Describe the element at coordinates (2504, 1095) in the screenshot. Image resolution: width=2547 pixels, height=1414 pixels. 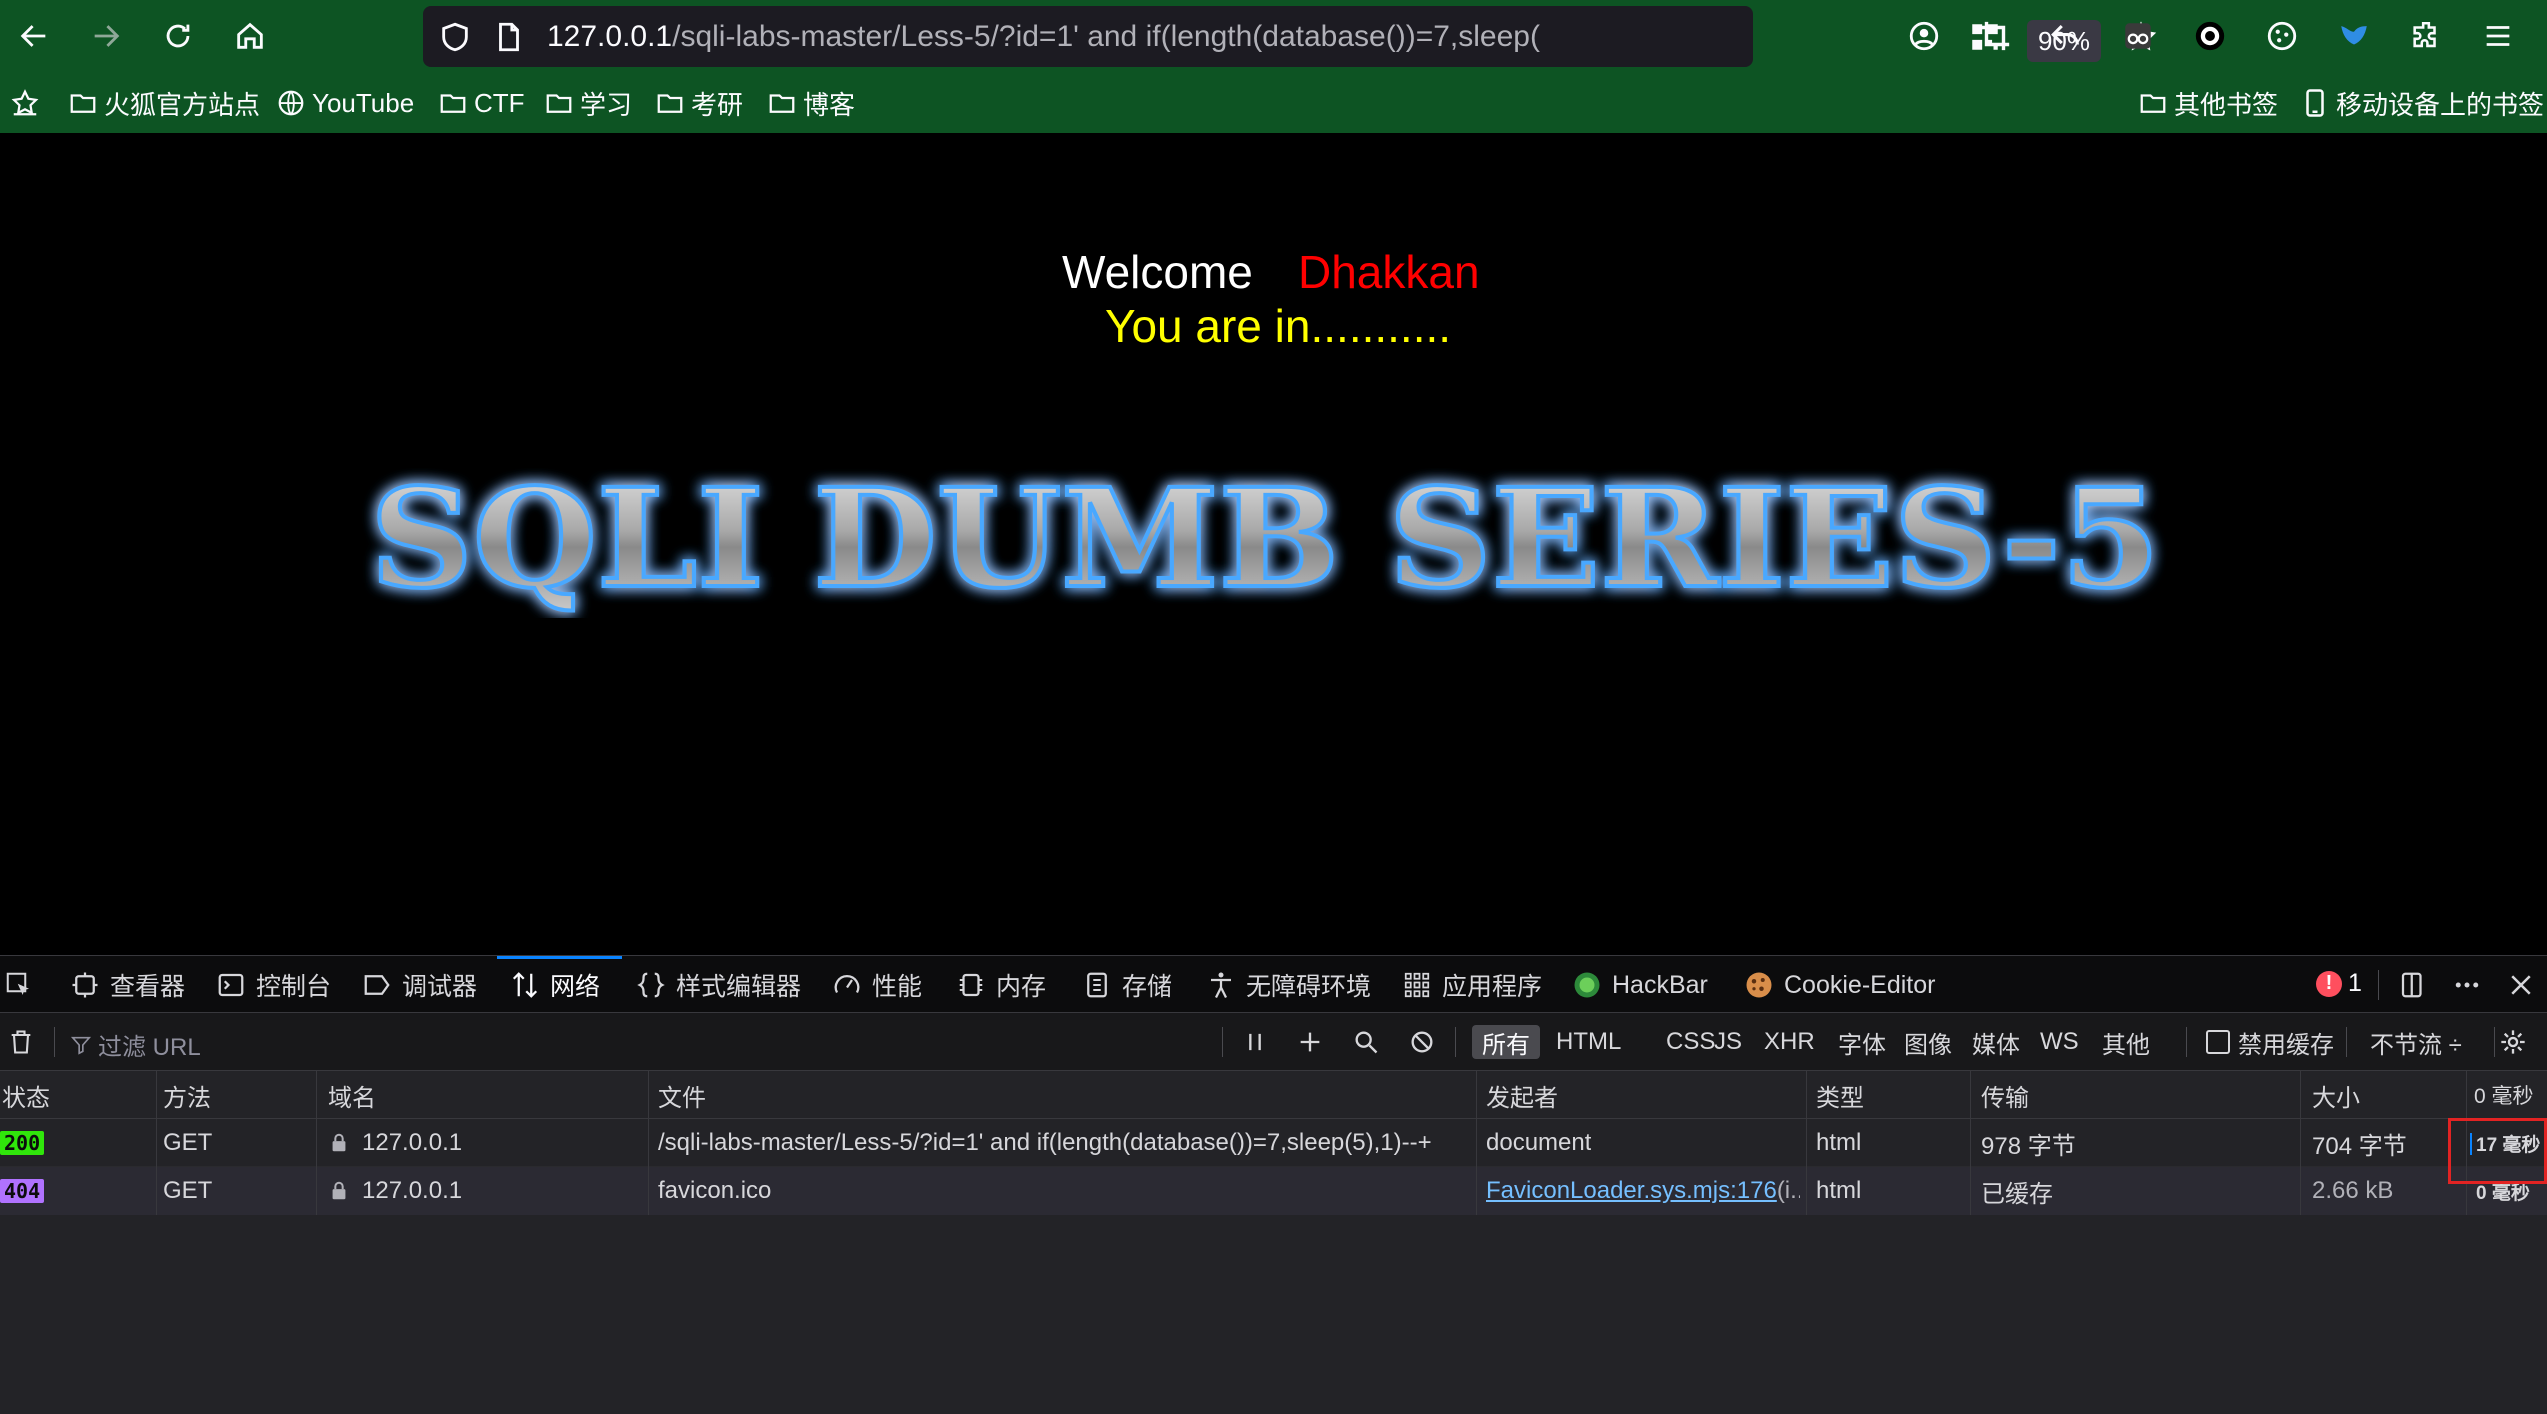
I see `column-waterfall: 0 毫秒` at that location.